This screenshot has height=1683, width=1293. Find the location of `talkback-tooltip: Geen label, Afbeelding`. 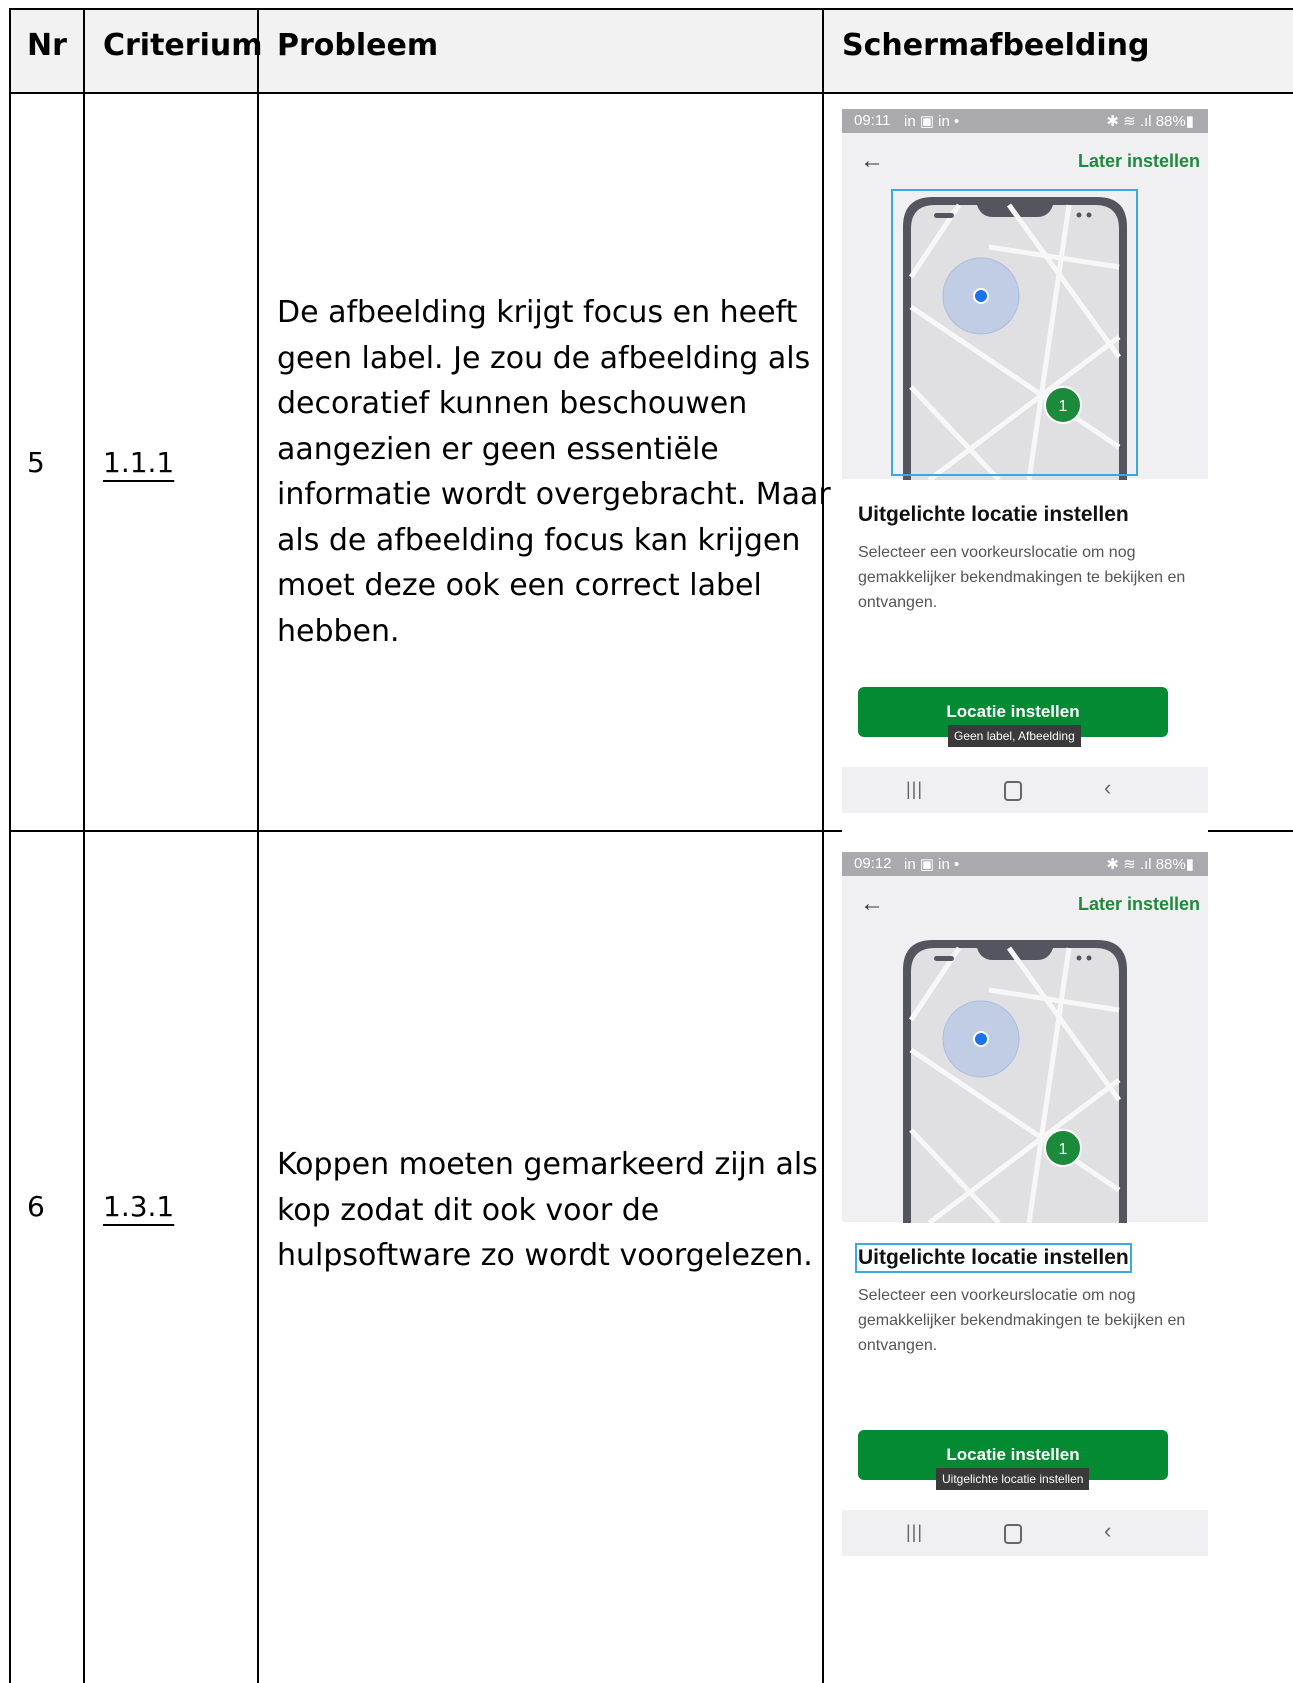

talkback-tooltip: Geen label, Afbeelding is located at coordinates (1014, 736).